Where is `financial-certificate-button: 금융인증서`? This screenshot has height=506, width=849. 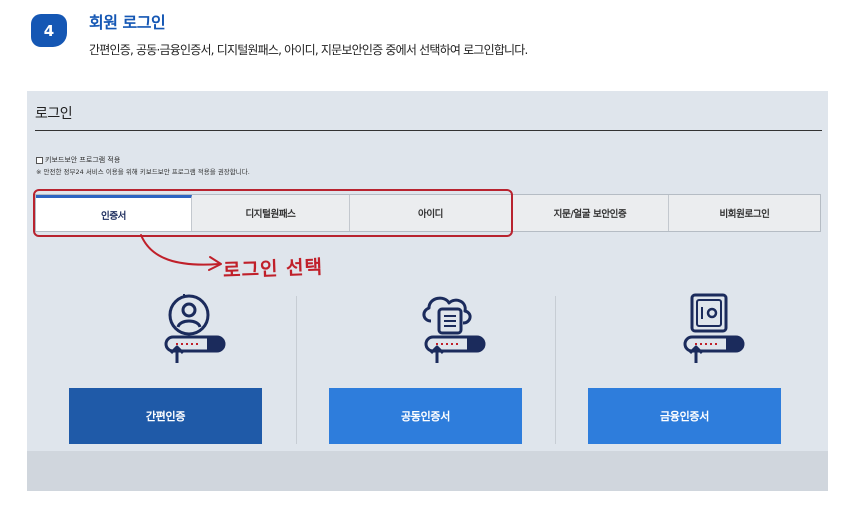 financial-certificate-button: 금융인증서 is located at coordinates (684, 416).